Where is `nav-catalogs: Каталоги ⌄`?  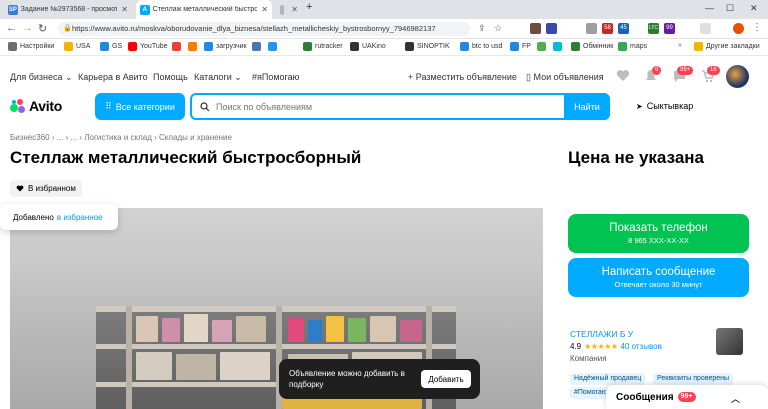
nav-catalogs: Каталоги ⌄ is located at coordinates (218, 77).